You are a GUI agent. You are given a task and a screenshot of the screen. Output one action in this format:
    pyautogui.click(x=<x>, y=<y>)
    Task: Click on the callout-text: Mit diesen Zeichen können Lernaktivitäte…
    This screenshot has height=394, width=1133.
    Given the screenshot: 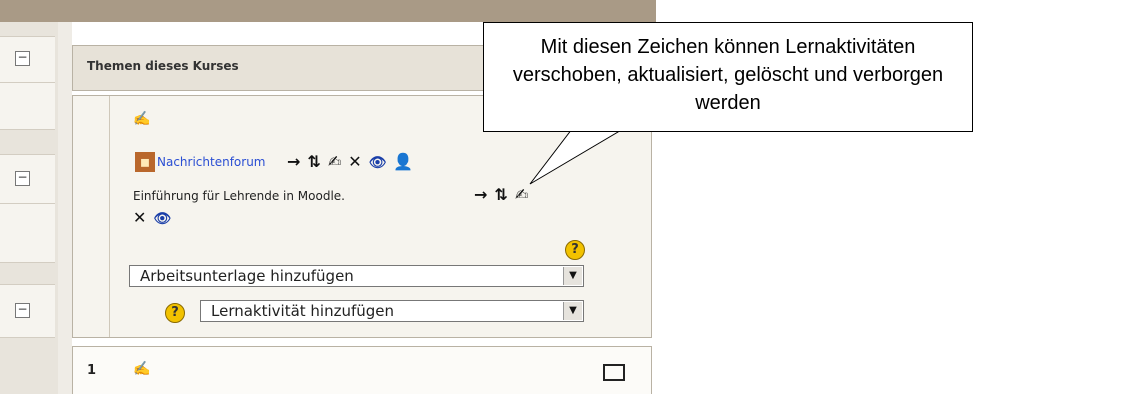 What is the action you would take?
    pyautogui.click(x=728, y=75)
    